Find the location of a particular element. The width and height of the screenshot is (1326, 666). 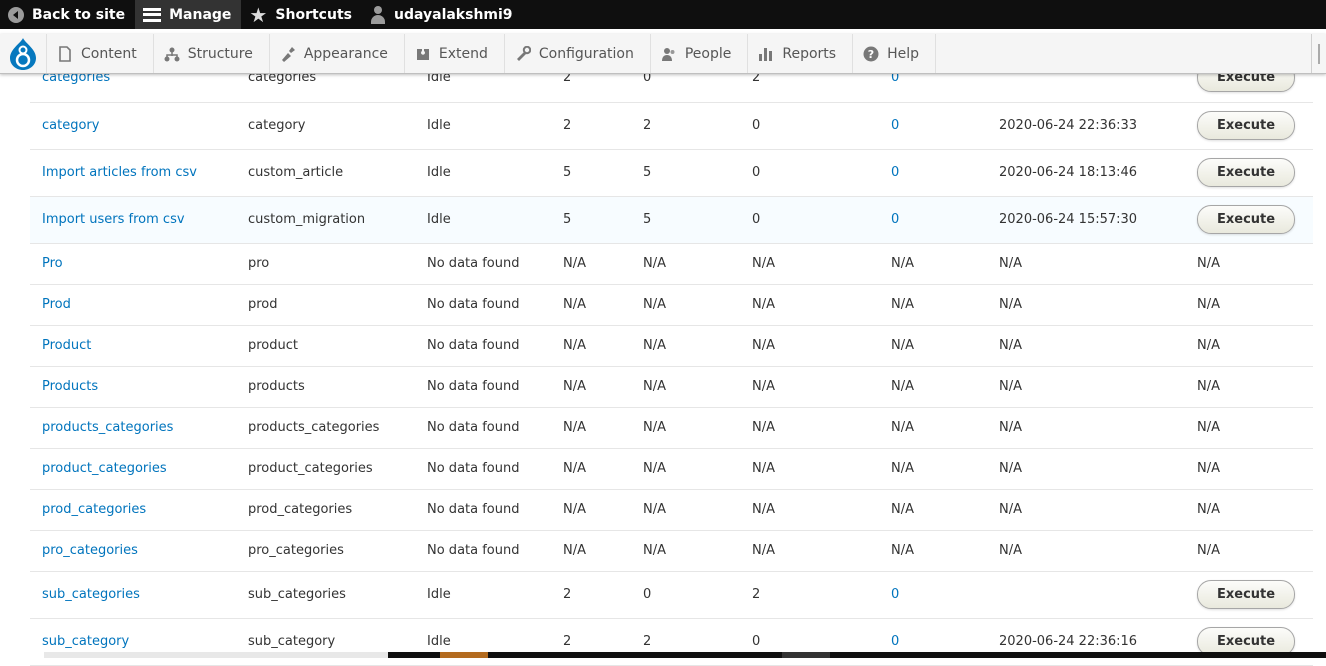

migration-label-link: Import articles from csv is located at coordinates (119, 172).